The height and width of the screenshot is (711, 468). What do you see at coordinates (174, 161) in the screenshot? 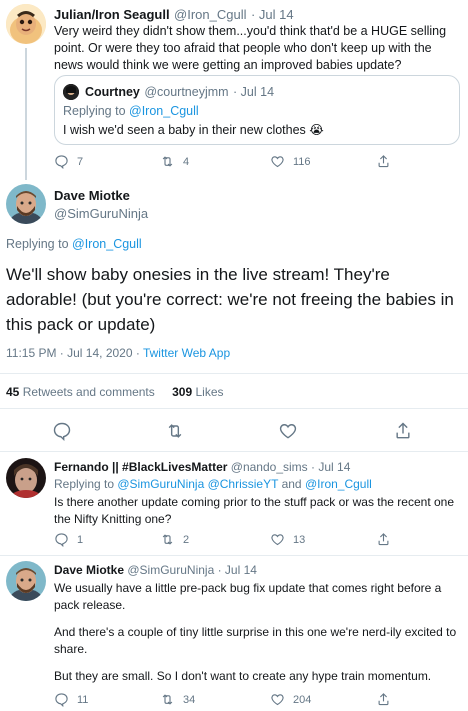
I see `retweet-button: 4` at bounding box center [174, 161].